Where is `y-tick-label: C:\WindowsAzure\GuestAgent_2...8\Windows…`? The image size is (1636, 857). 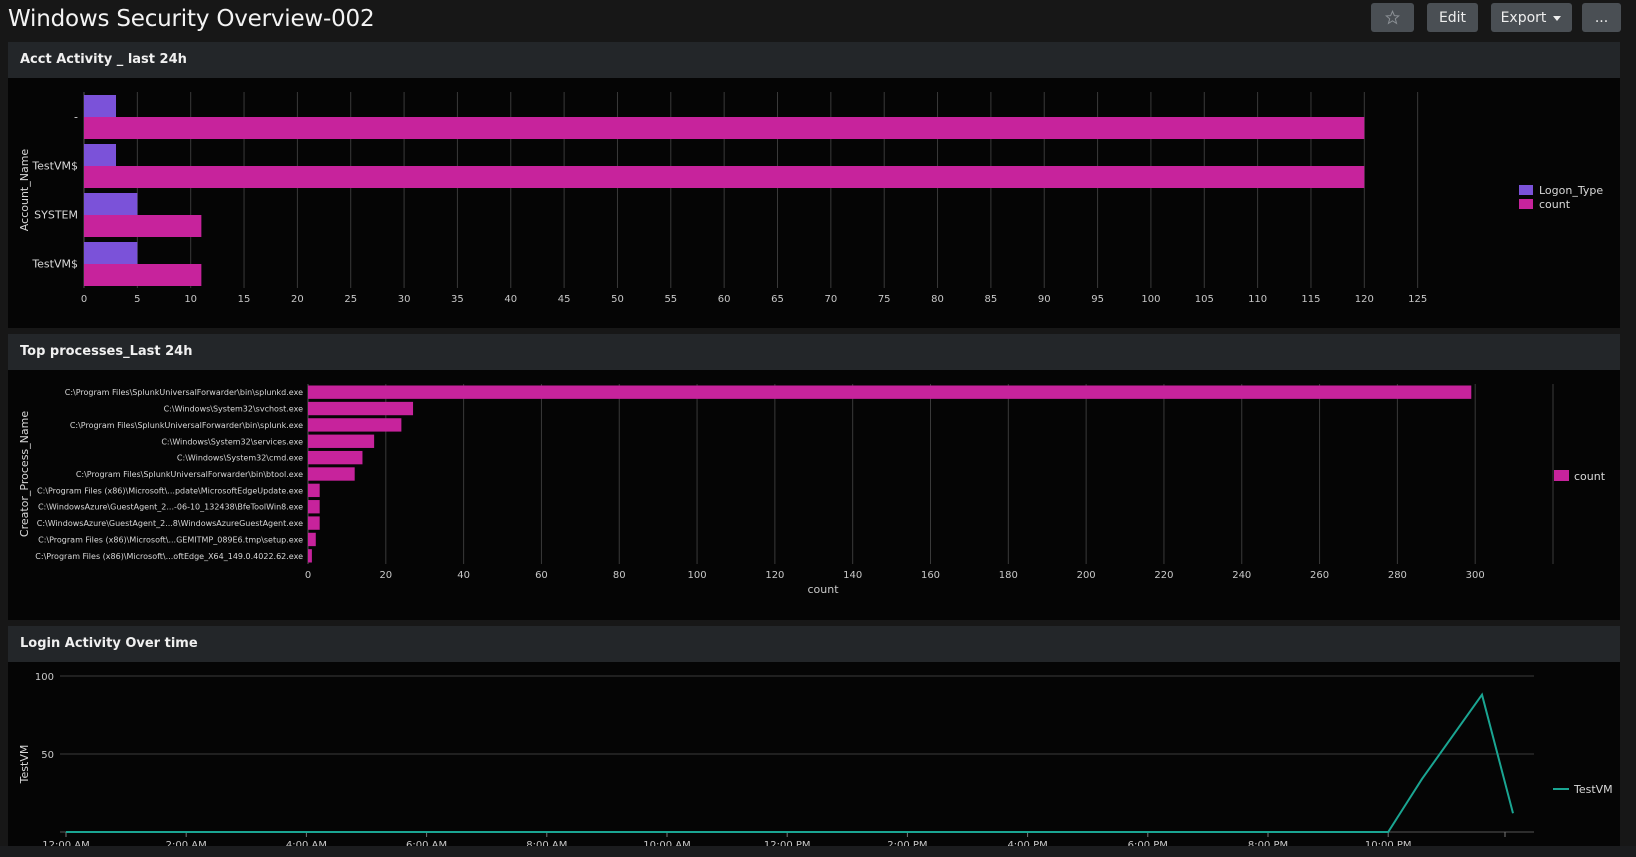
y-tick-label: C:\WindowsAzure\GuestAgent_2...8\Windows… is located at coordinates (170, 523).